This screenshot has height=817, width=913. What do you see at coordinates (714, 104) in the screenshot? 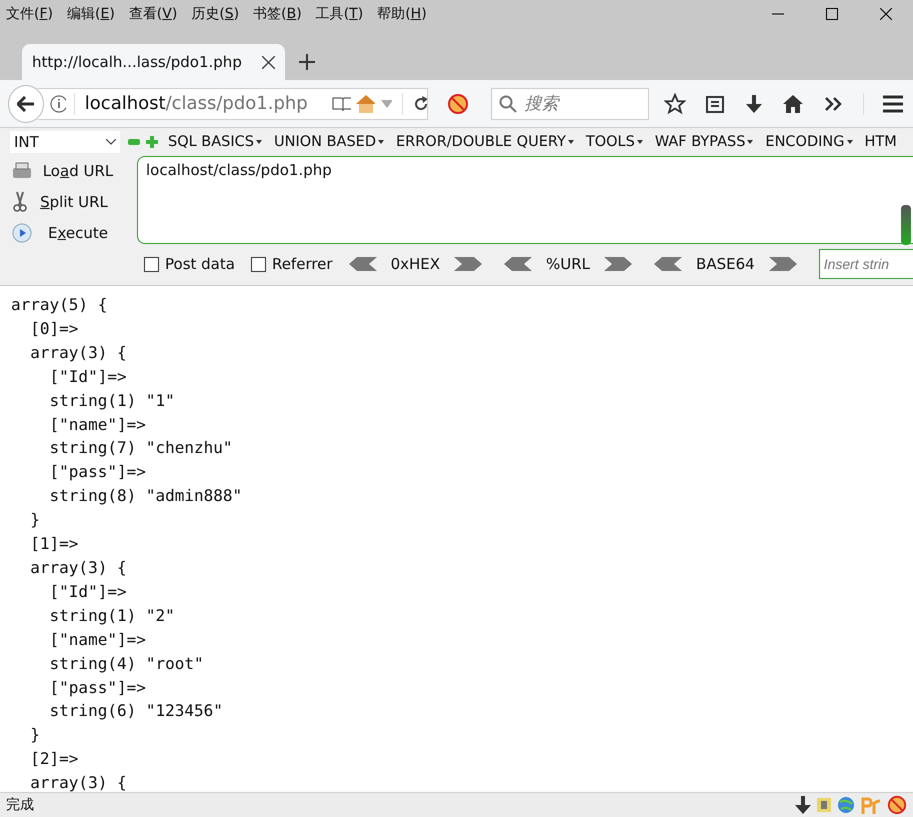
I see `list-icon` at bounding box center [714, 104].